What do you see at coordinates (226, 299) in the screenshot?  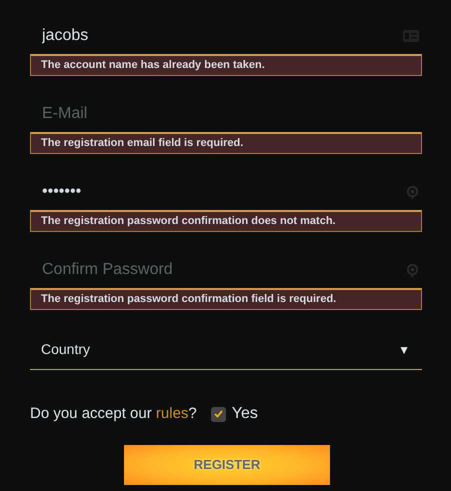 I see `error-message: The registration password confirmation field is required.` at bounding box center [226, 299].